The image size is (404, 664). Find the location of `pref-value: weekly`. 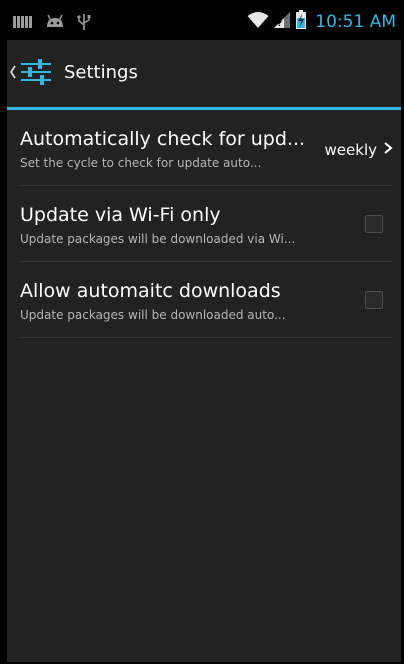

pref-value: weekly is located at coordinates (359, 150).